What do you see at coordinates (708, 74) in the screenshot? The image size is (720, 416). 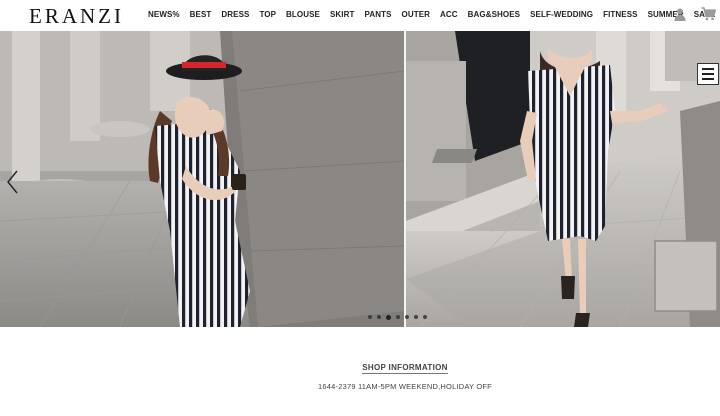 I see `hamburger-menu-icon` at bounding box center [708, 74].